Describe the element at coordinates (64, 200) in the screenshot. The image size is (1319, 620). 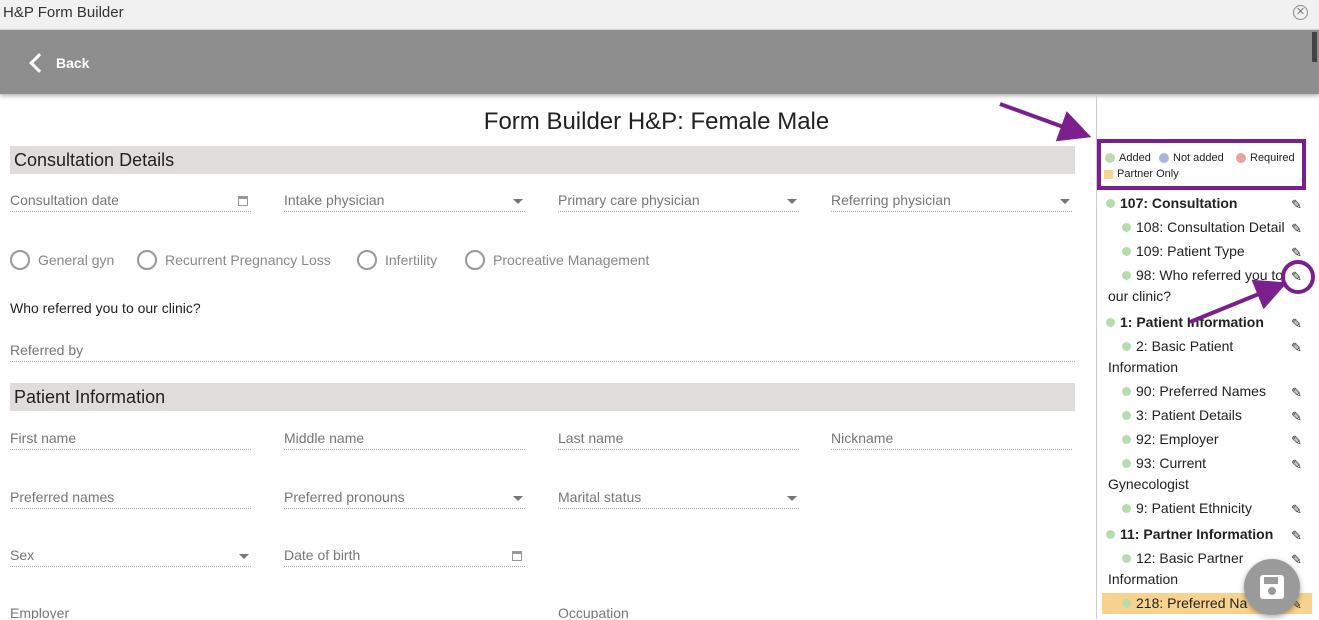
I see `field-label: Consultation date` at that location.